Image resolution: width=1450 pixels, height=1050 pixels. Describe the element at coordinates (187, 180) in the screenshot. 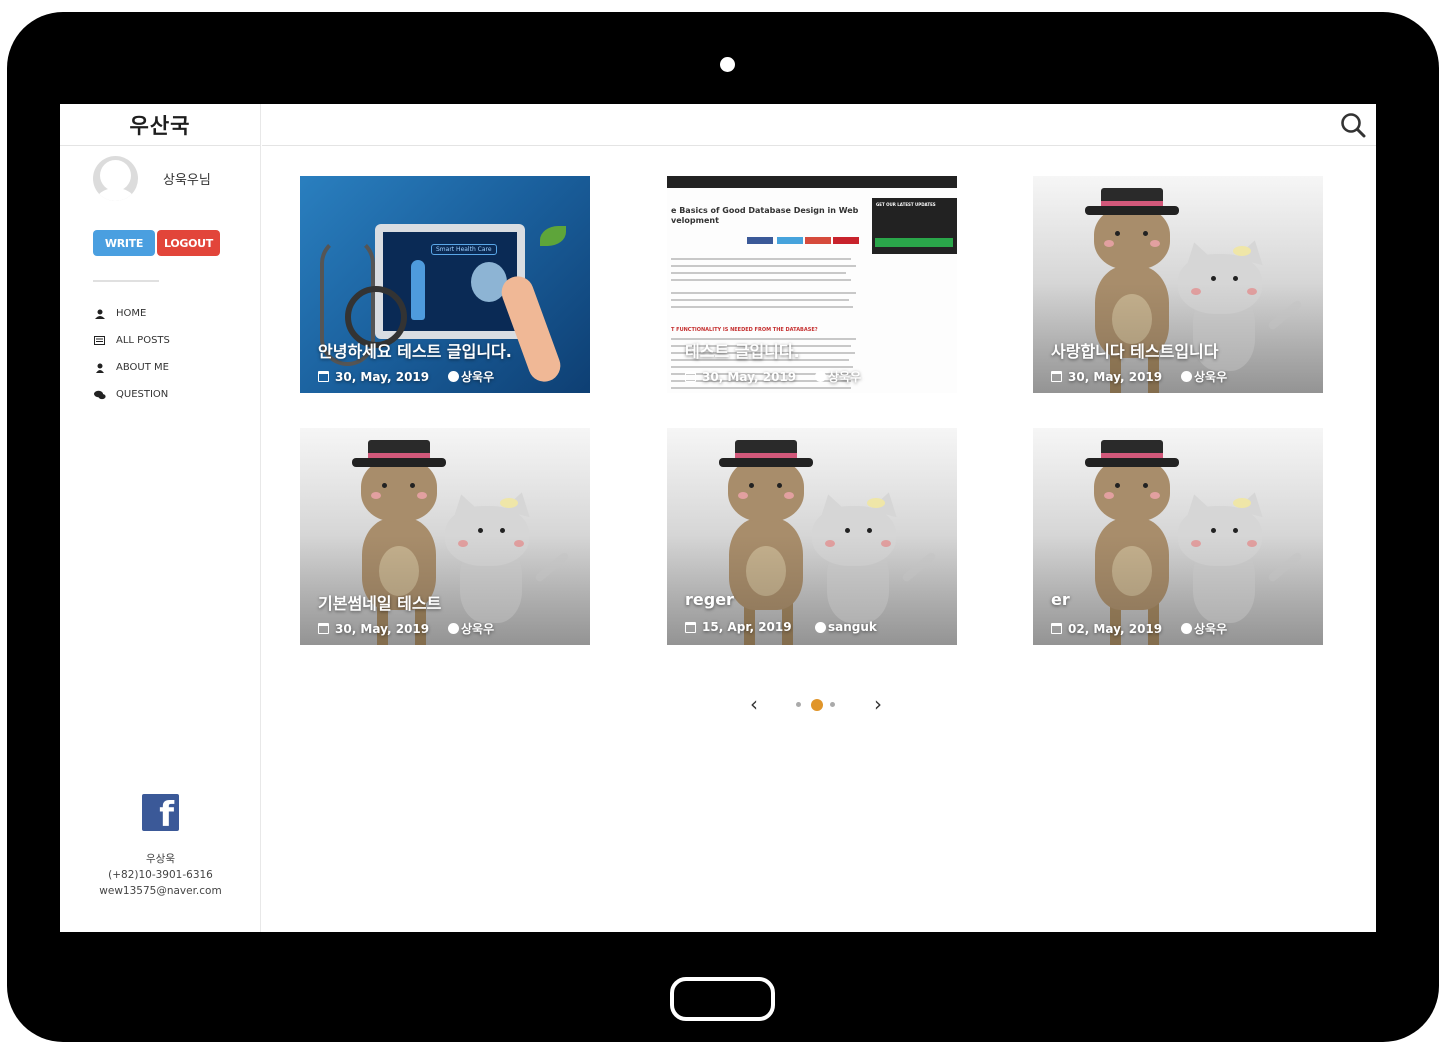

I see `profile-name: 상욱우님` at that location.